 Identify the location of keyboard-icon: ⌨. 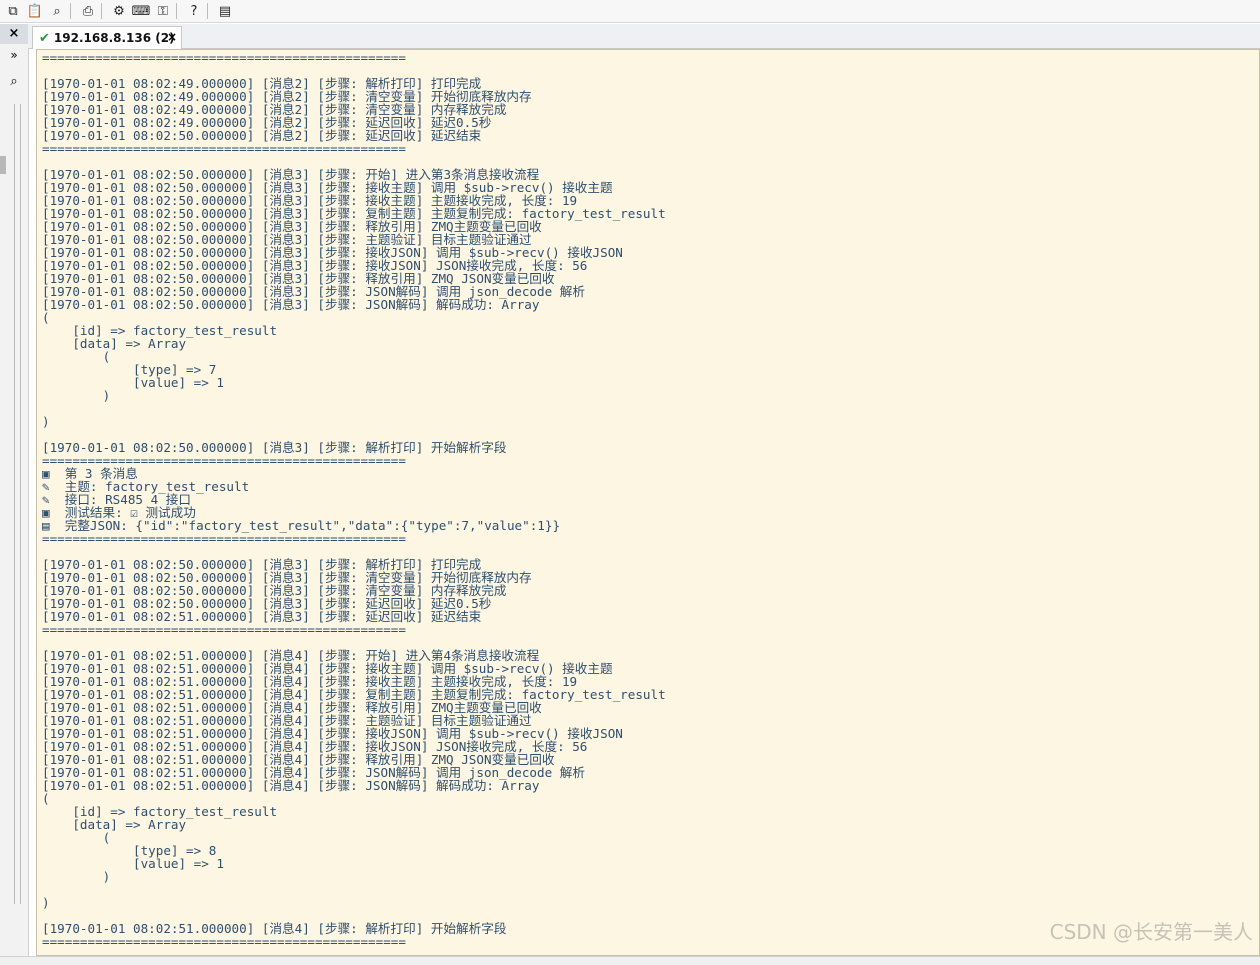
(141, 11).